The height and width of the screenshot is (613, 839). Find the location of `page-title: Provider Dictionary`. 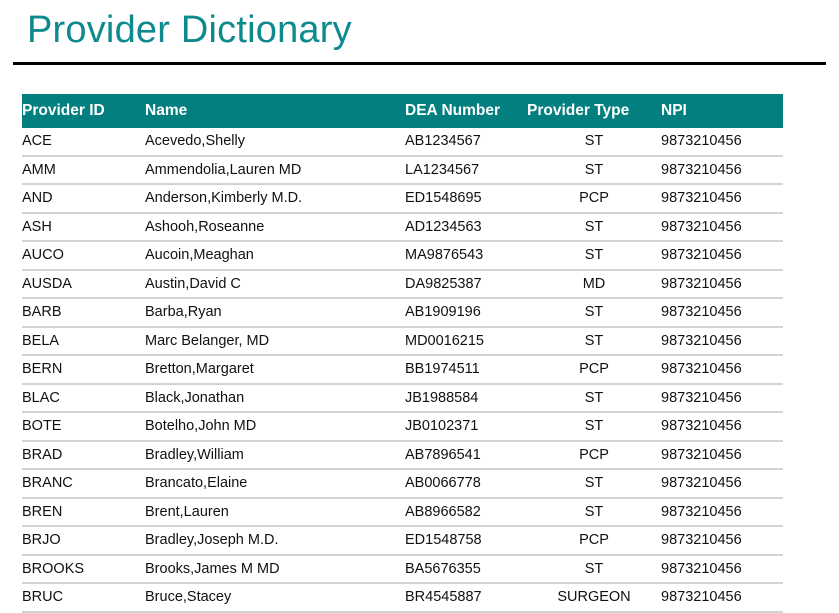

page-title: Provider Dictionary is located at coordinates (189, 30).